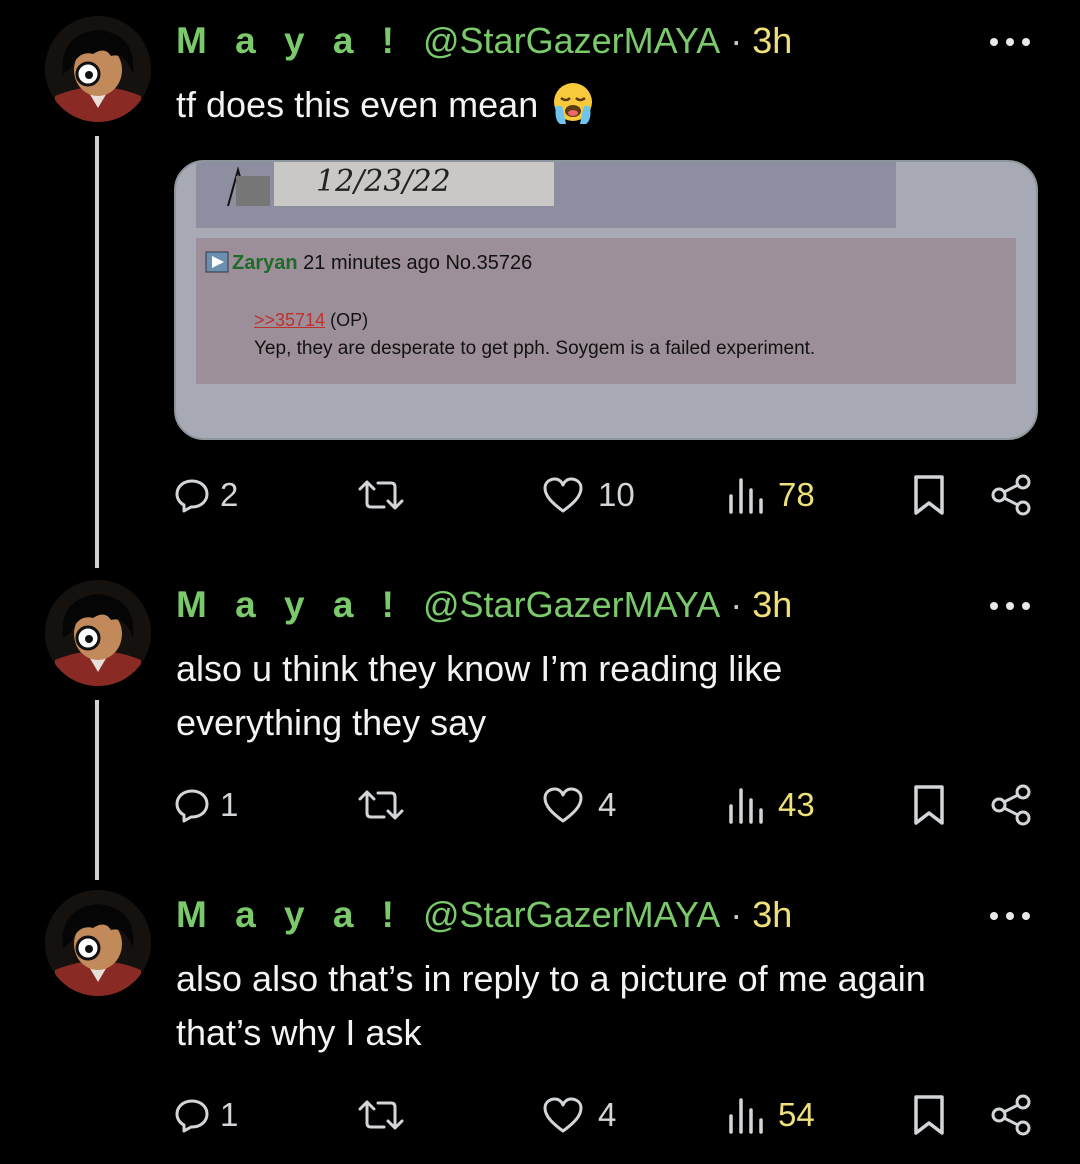 The height and width of the screenshot is (1164, 1080). What do you see at coordinates (611, 105) in the screenshot?
I see `tweet-text: tf does this even mean` at bounding box center [611, 105].